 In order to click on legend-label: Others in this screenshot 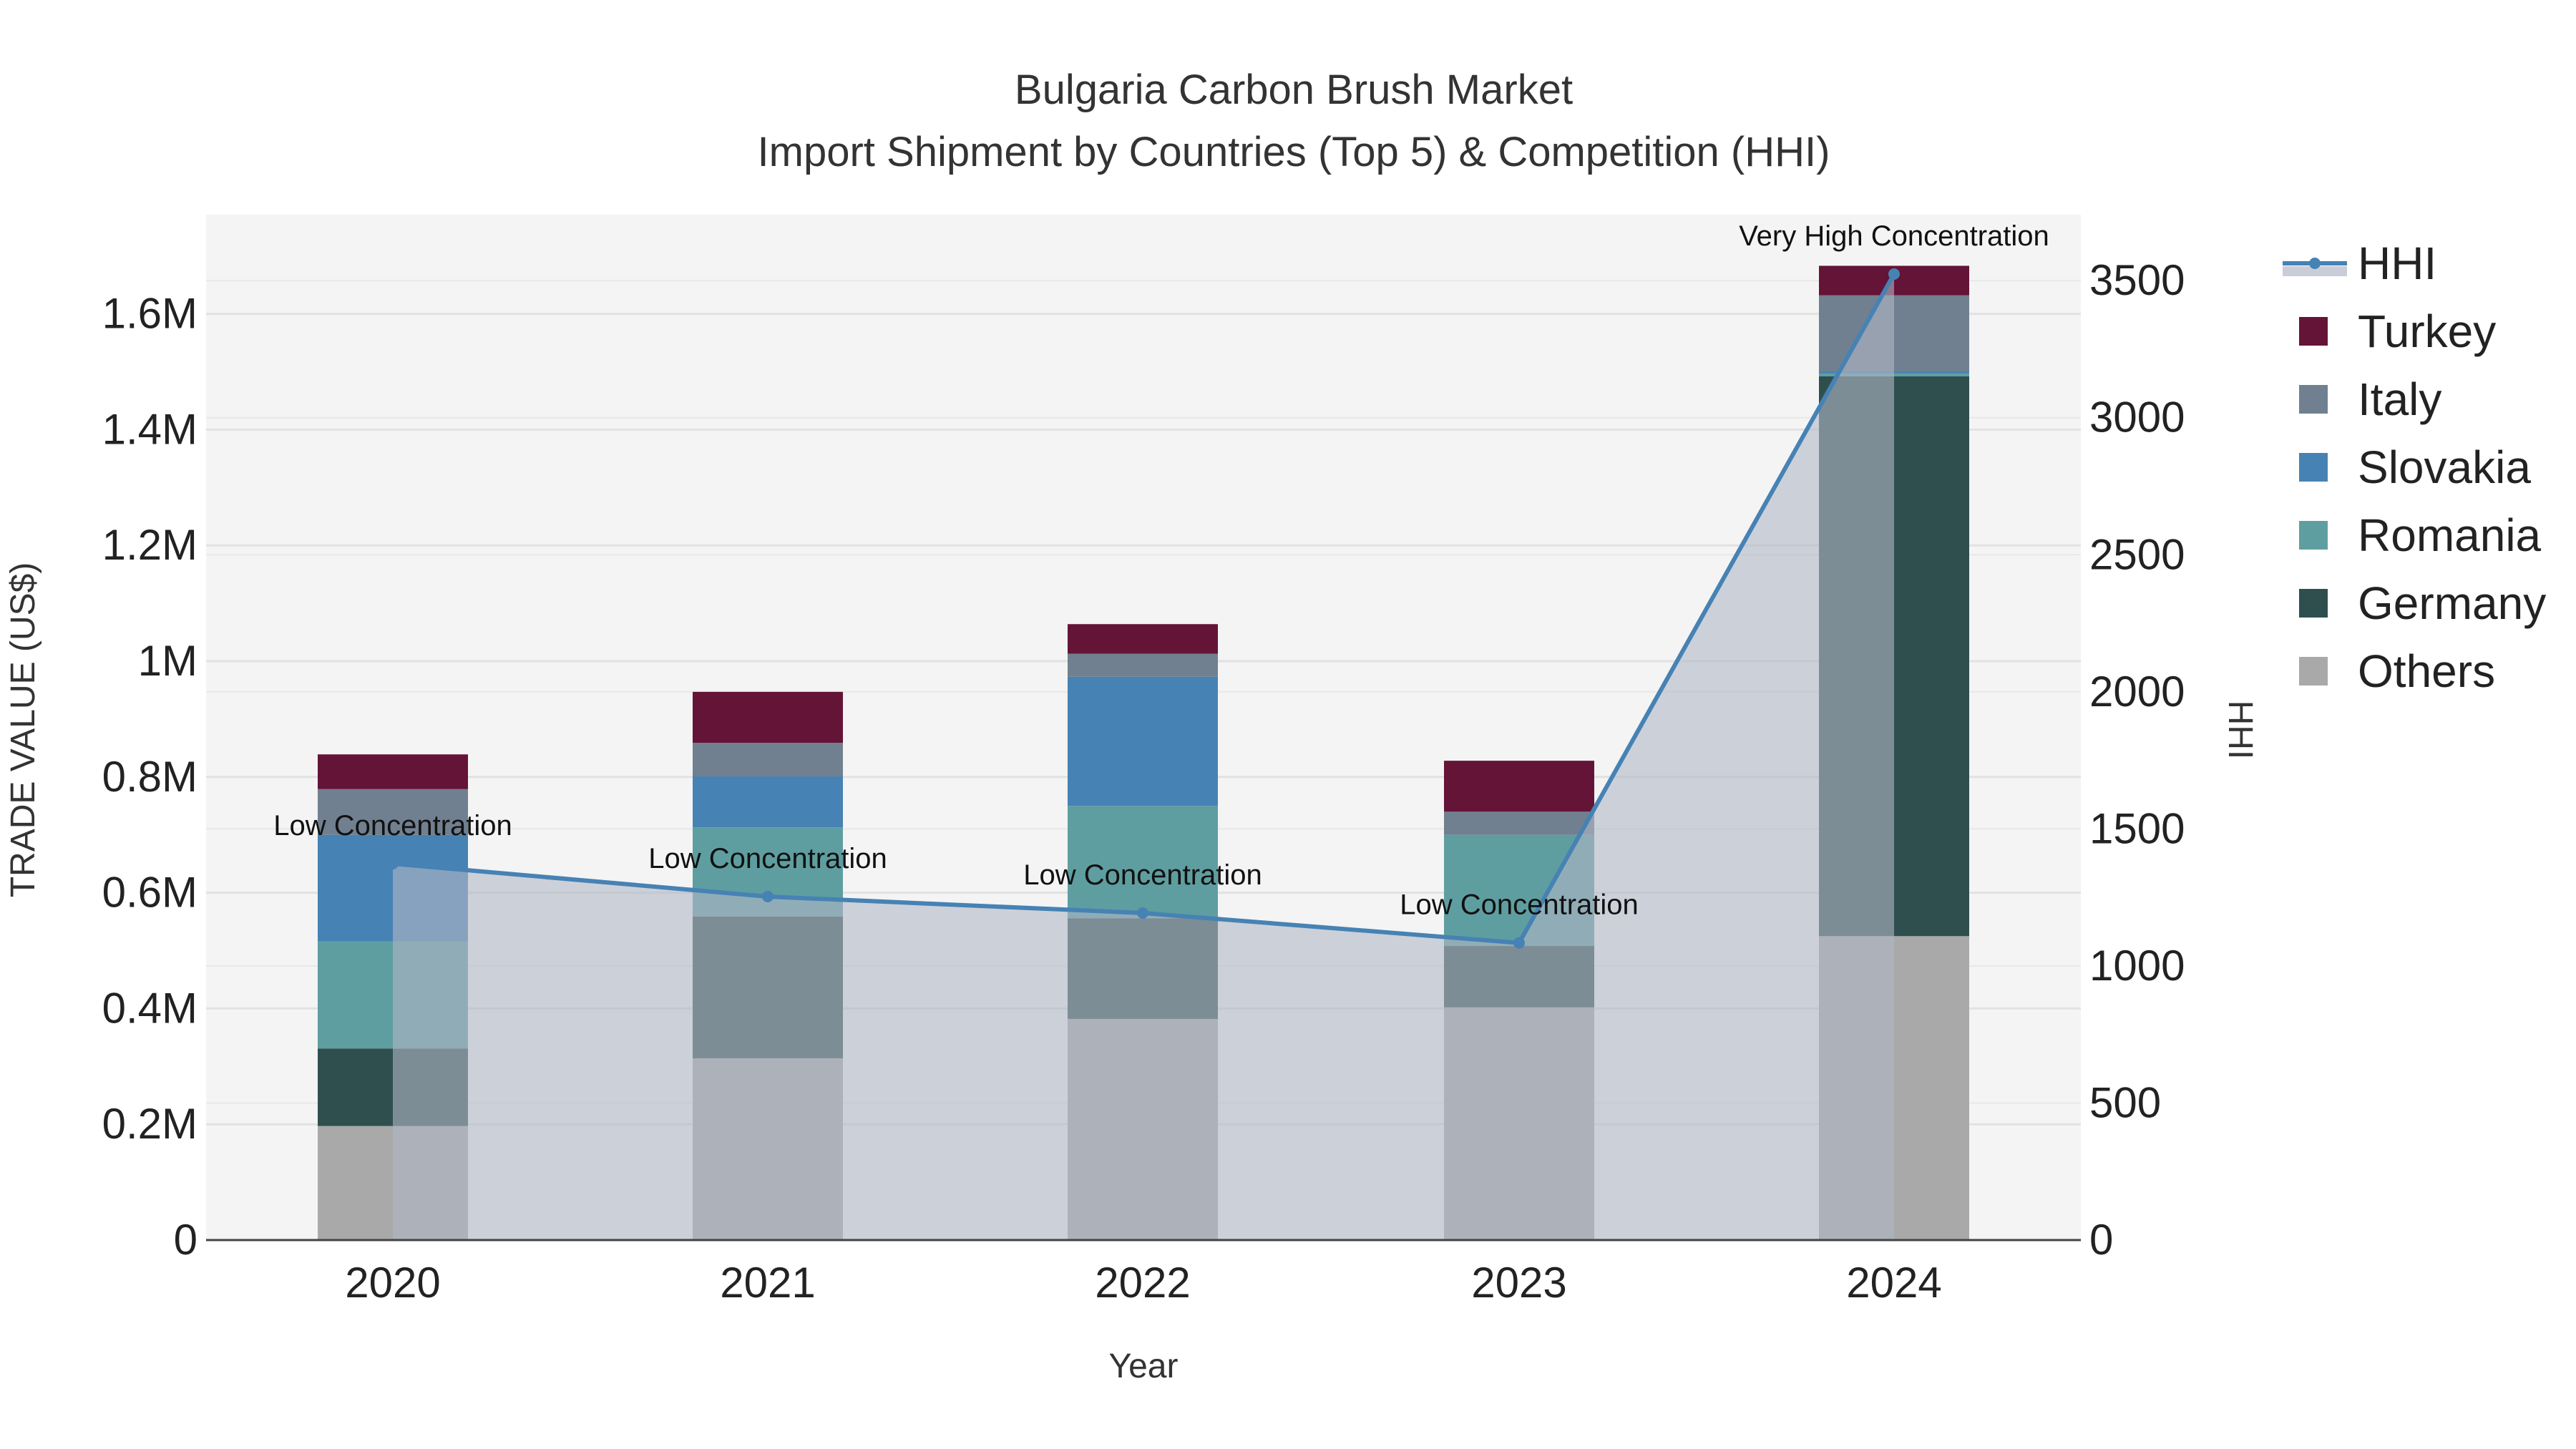, I will do `click(2426, 671)`.